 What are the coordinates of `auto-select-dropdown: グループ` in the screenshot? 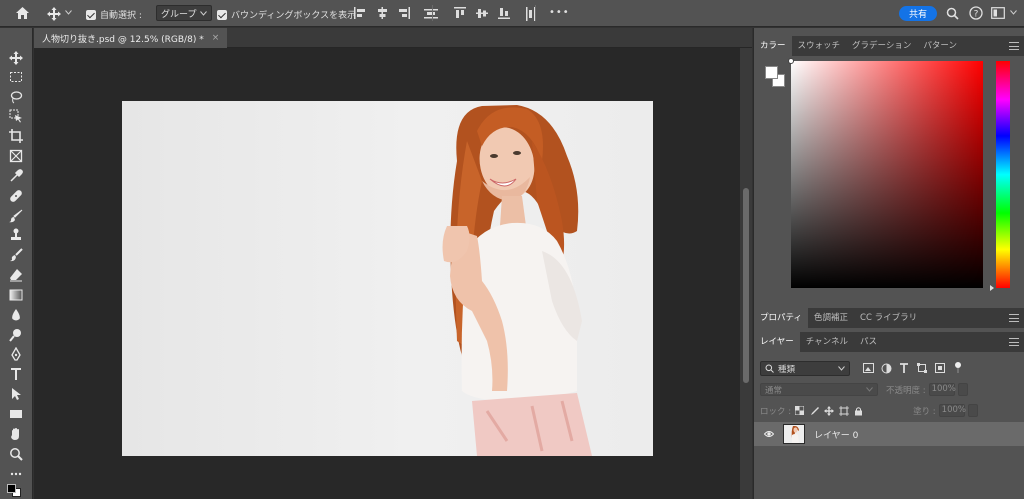 It's located at (184, 13).